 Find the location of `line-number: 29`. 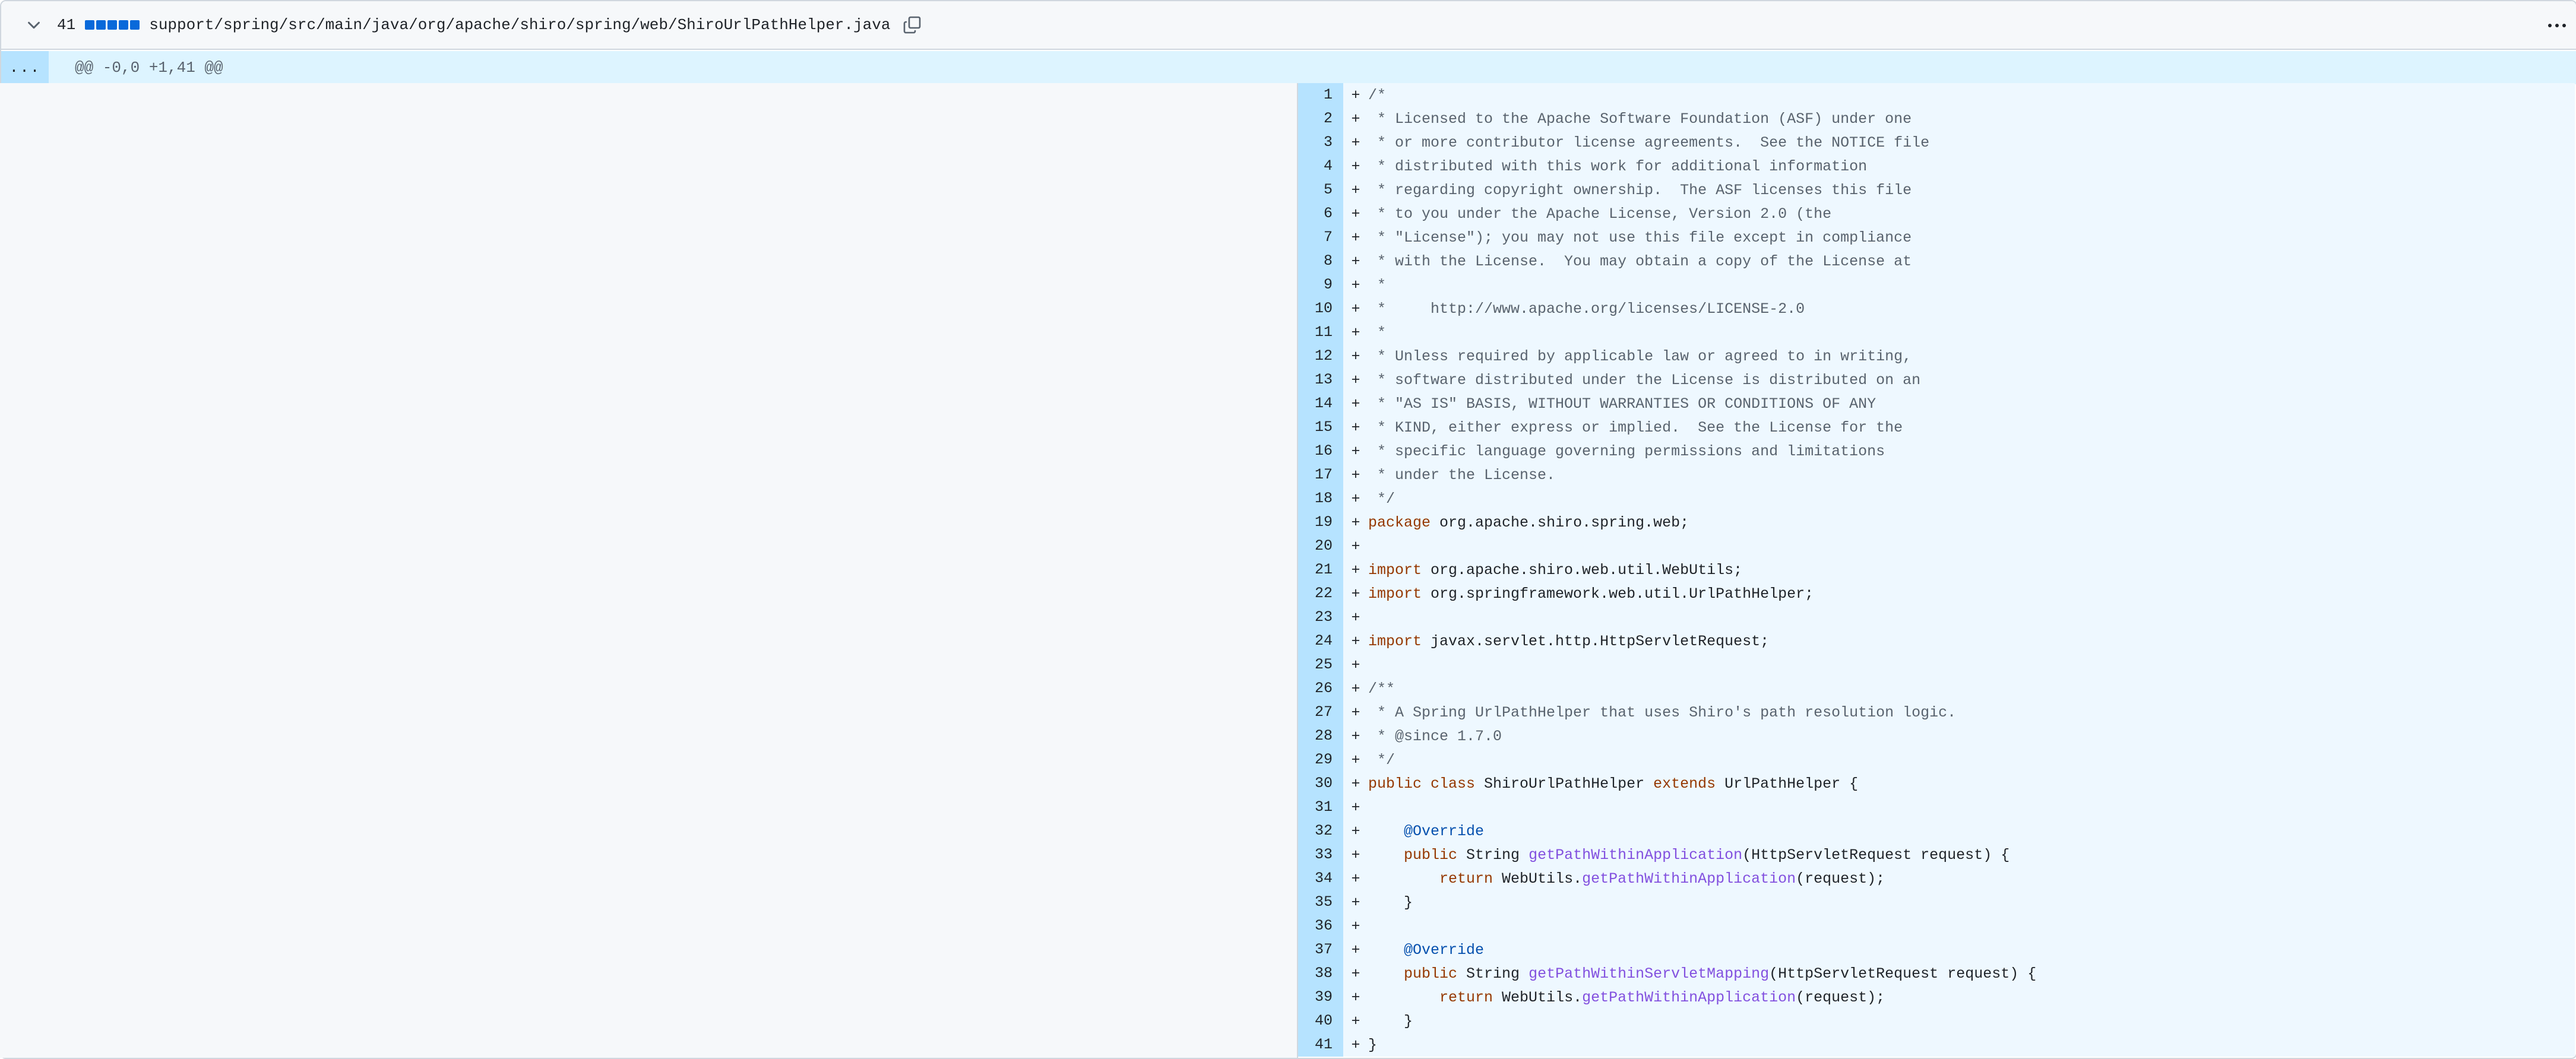

line-number: 29 is located at coordinates (1320, 760).